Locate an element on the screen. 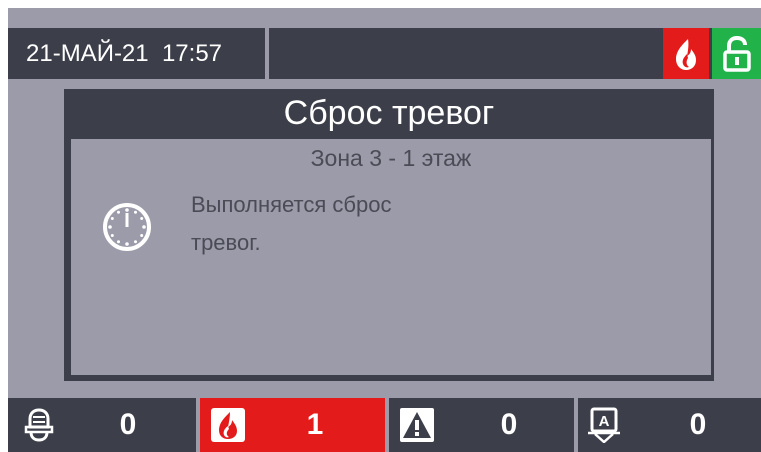 The width and height of the screenshot is (761, 452). date-time: 21-МАЙ-21 17:57 is located at coordinates (138, 53).